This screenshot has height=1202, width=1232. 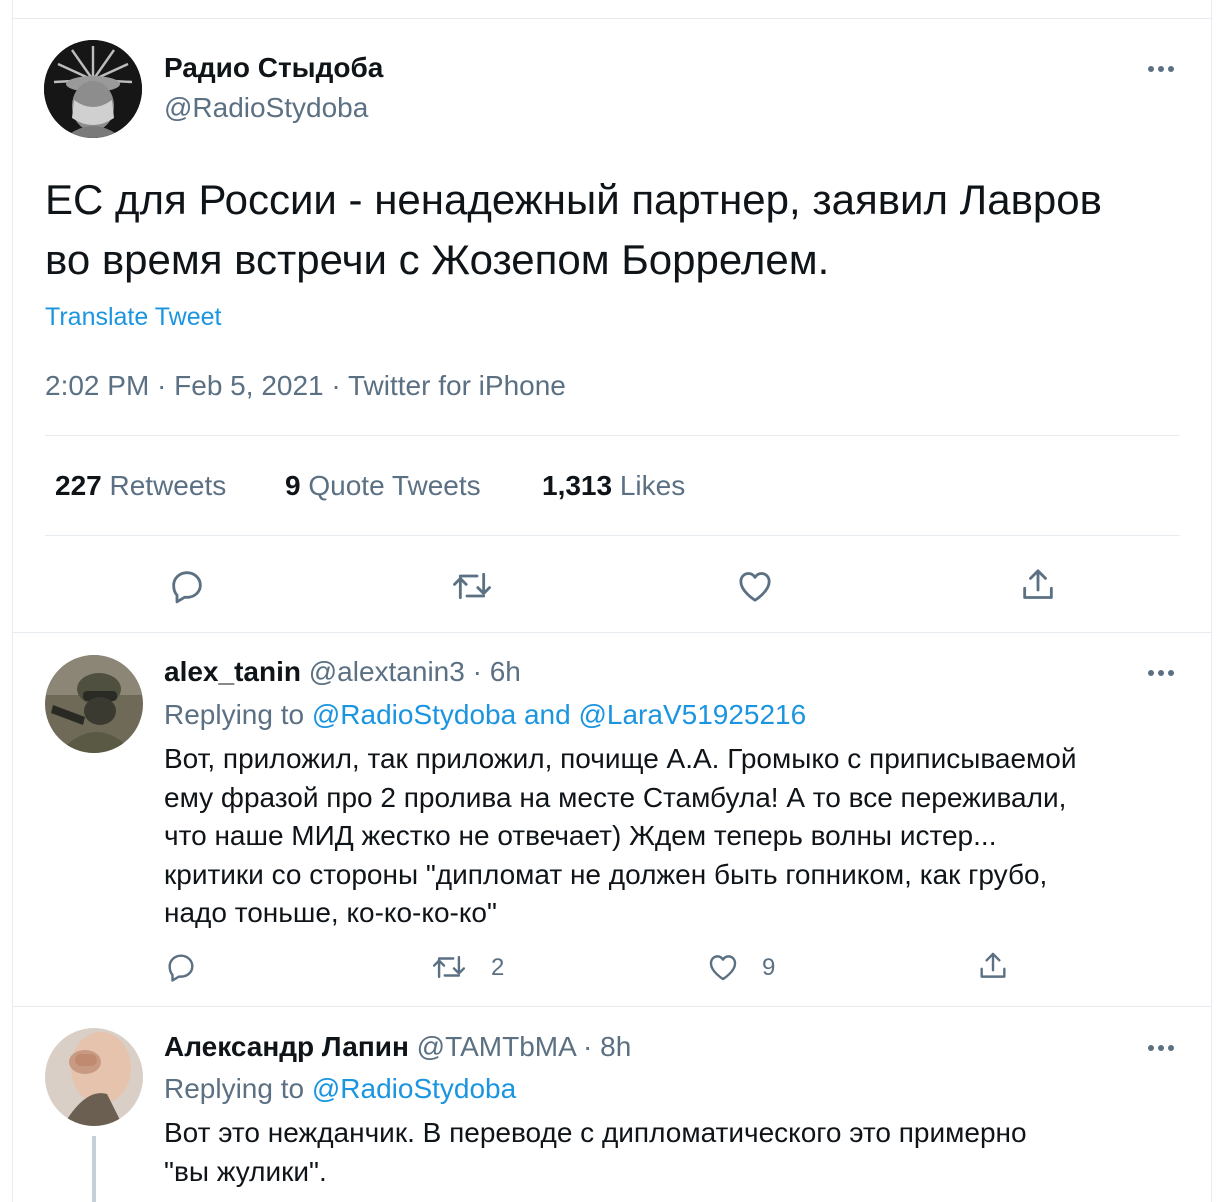 What do you see at coordinates (449, 967) in the screenshot?
I see `reply1-retweet-icon` at bounding box center [449, 967].